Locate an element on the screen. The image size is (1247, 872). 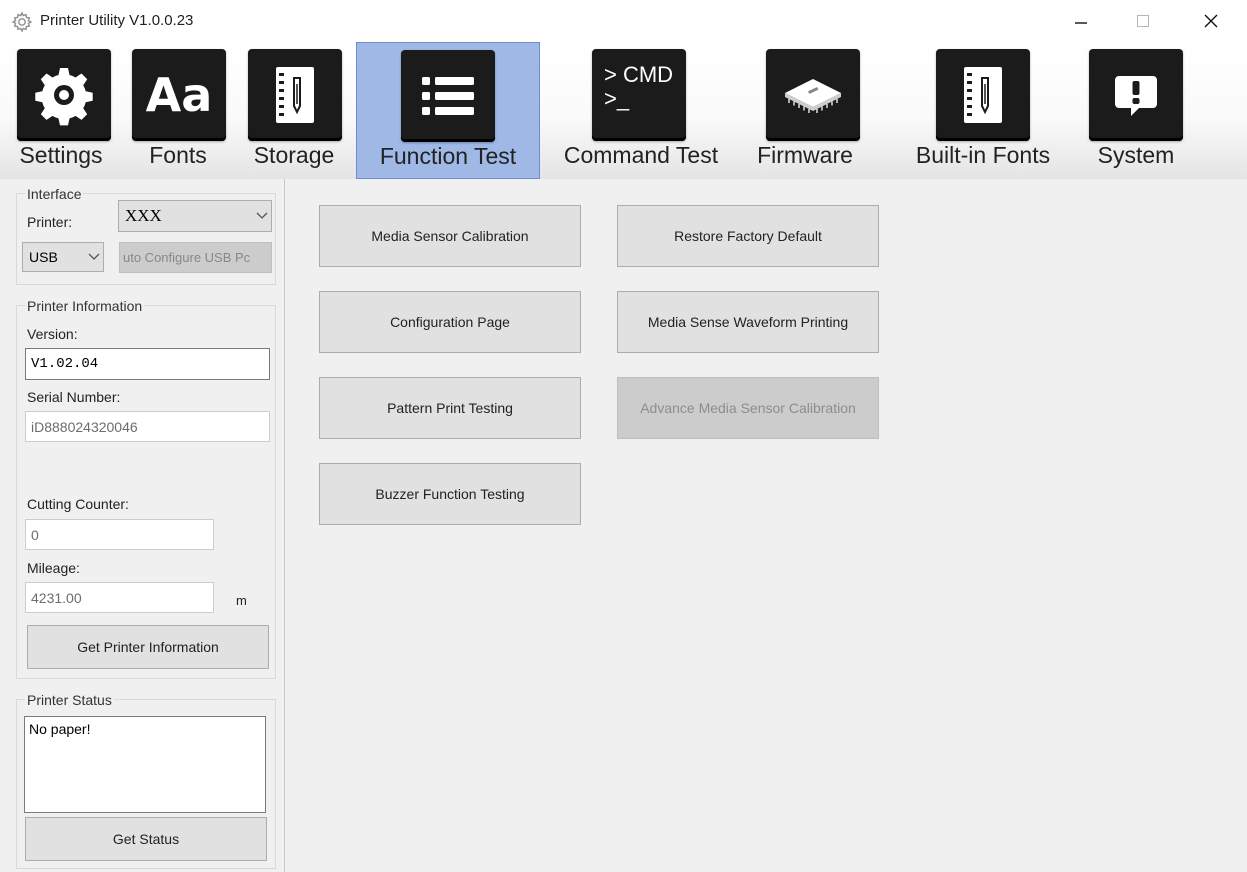
storage-icon is located at coordinates (295, 95).